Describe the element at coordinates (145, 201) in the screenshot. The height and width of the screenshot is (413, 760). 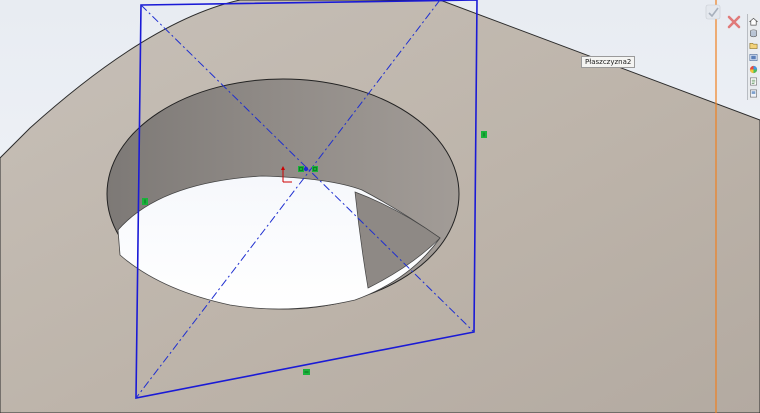
I see `relation-marker-vertical-left` at that location.